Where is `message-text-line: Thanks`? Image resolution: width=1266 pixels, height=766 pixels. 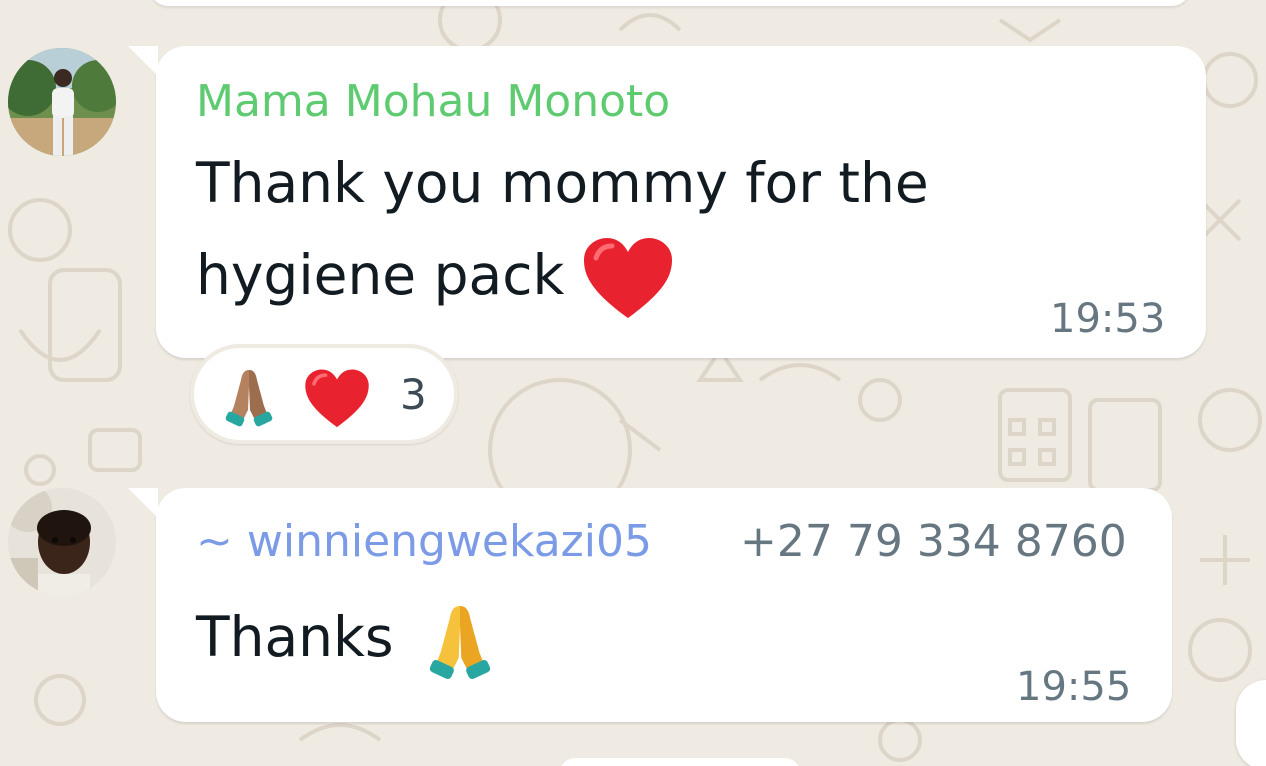 message-text-line: Thanks is located at coordinates (345, 638).